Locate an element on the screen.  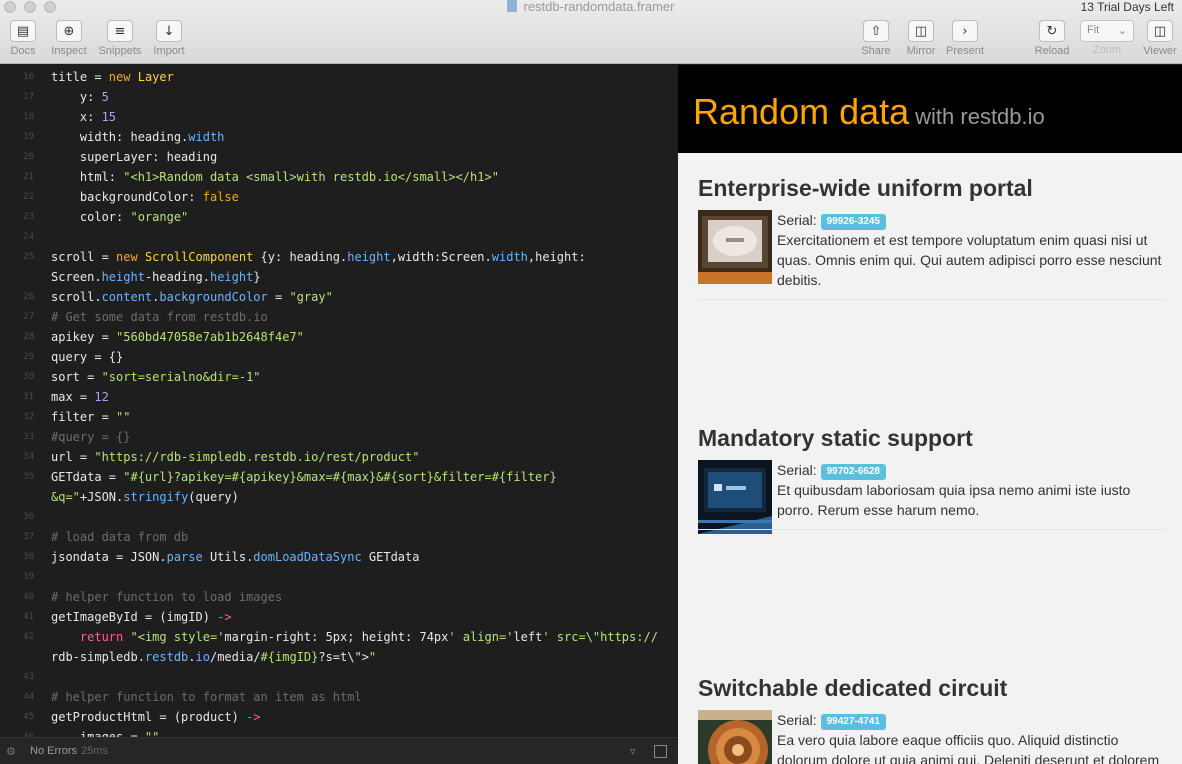
reload-icon: ↻ is located at coordinates (1052, 31).